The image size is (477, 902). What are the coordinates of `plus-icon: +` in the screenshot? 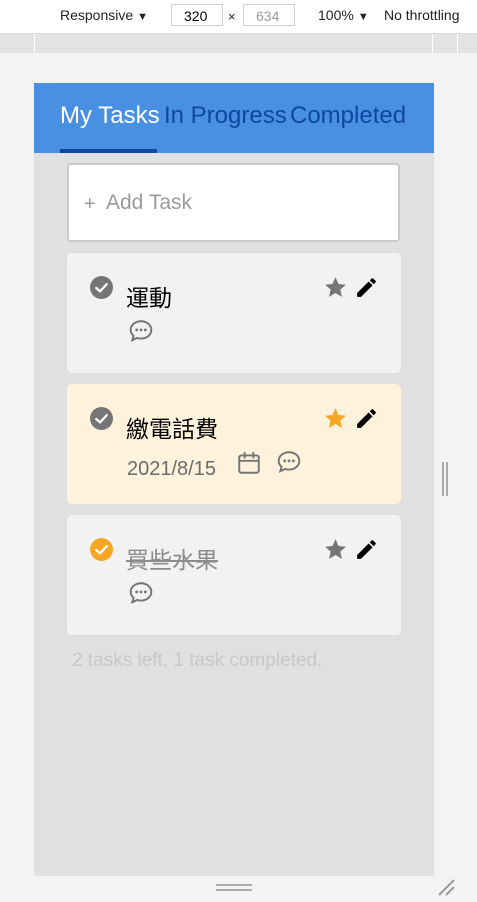 It's located at (90, 204).